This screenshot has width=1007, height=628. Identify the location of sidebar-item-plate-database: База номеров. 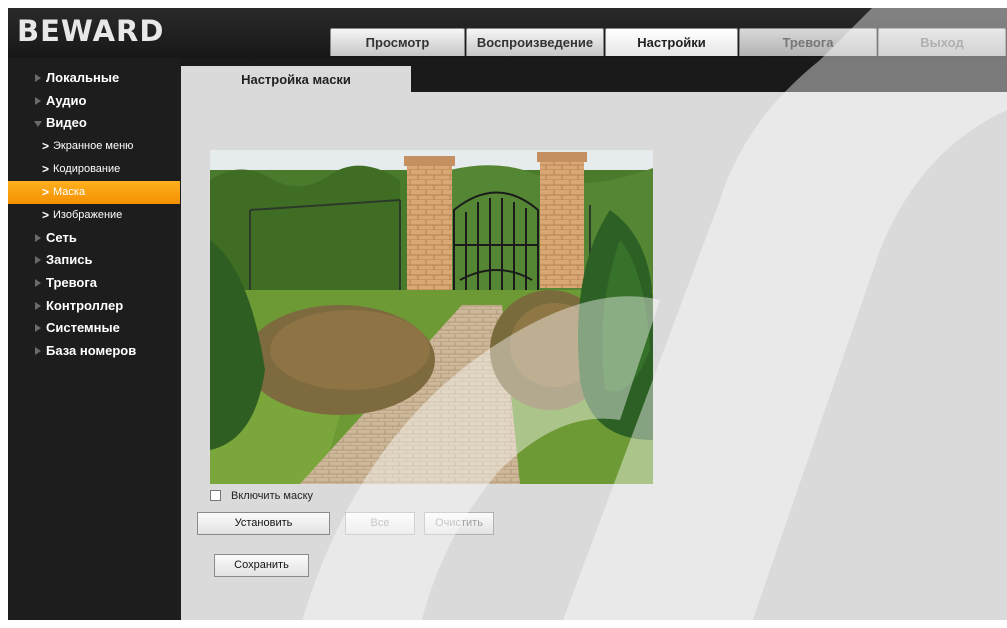
(94, 351).